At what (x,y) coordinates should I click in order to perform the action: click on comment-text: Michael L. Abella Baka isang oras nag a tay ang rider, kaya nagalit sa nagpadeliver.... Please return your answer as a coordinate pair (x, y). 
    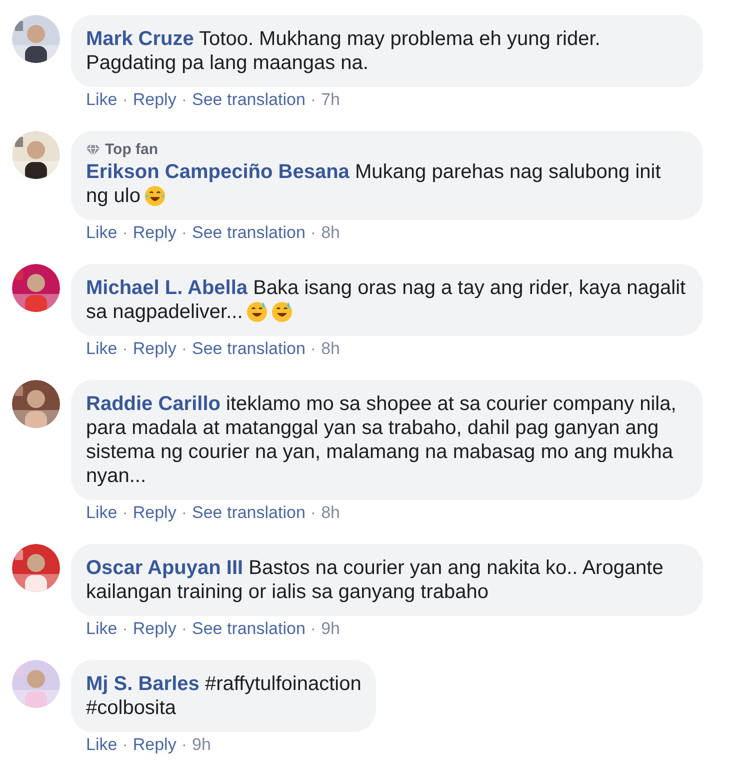
    Looking at the image, I should click on (386, 300).